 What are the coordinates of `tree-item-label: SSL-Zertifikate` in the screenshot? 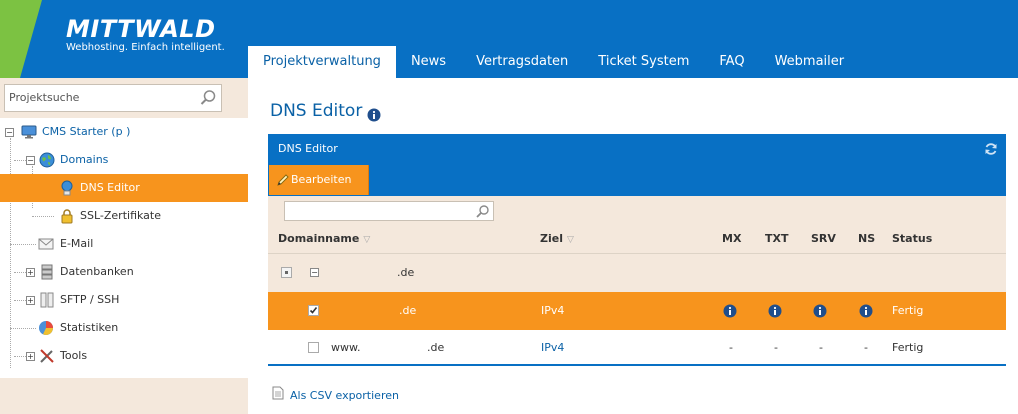 It's located at (120, 215).